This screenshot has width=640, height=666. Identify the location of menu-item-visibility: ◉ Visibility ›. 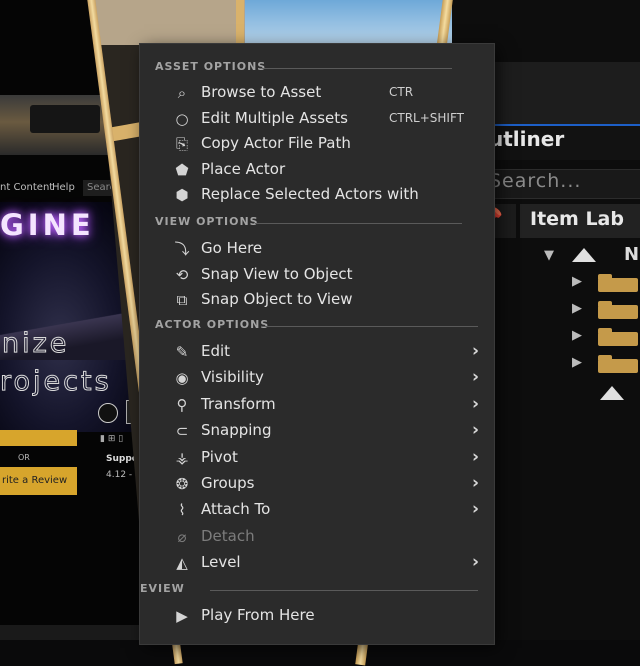
(317, 378).